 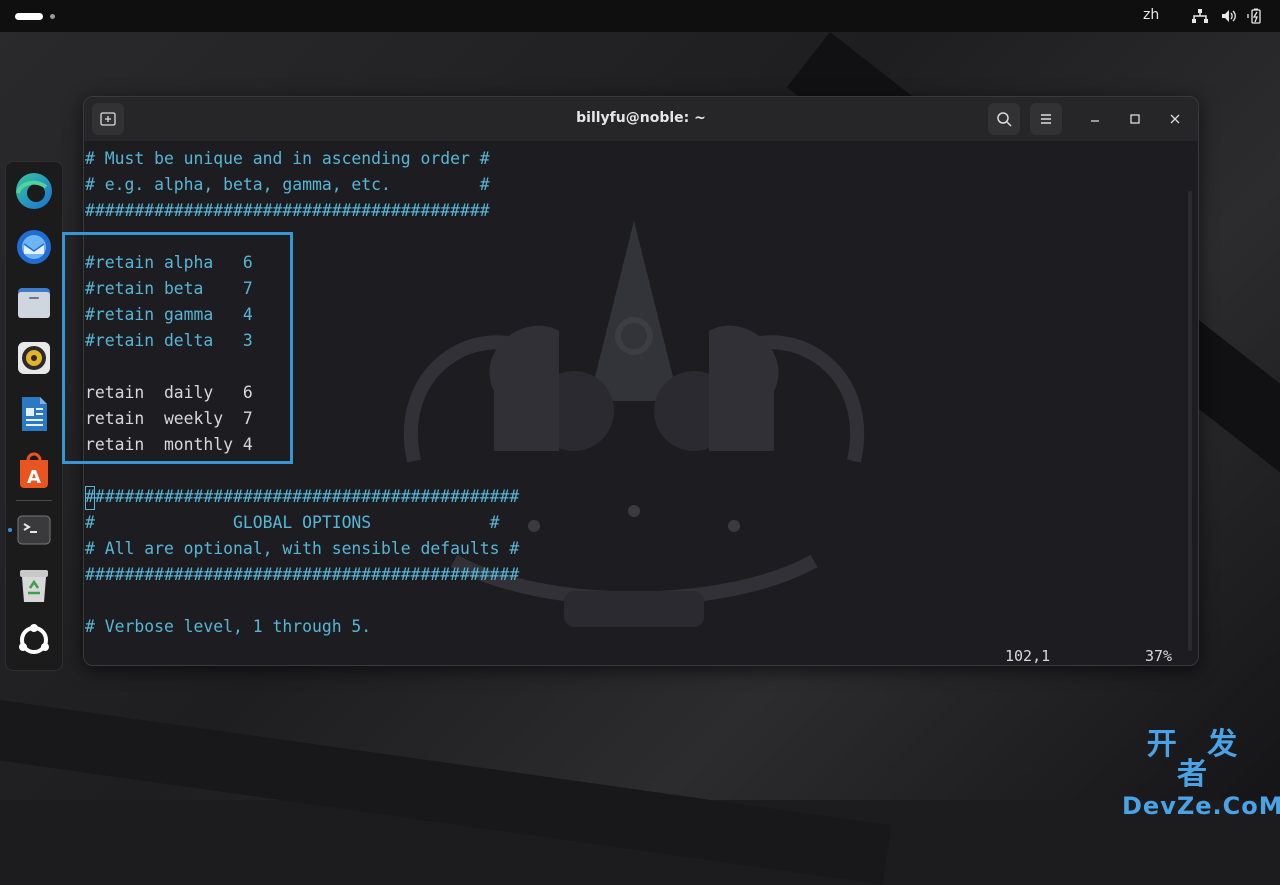 I want to click on cursor-position: 102,1, so click(x=1028, y=656).